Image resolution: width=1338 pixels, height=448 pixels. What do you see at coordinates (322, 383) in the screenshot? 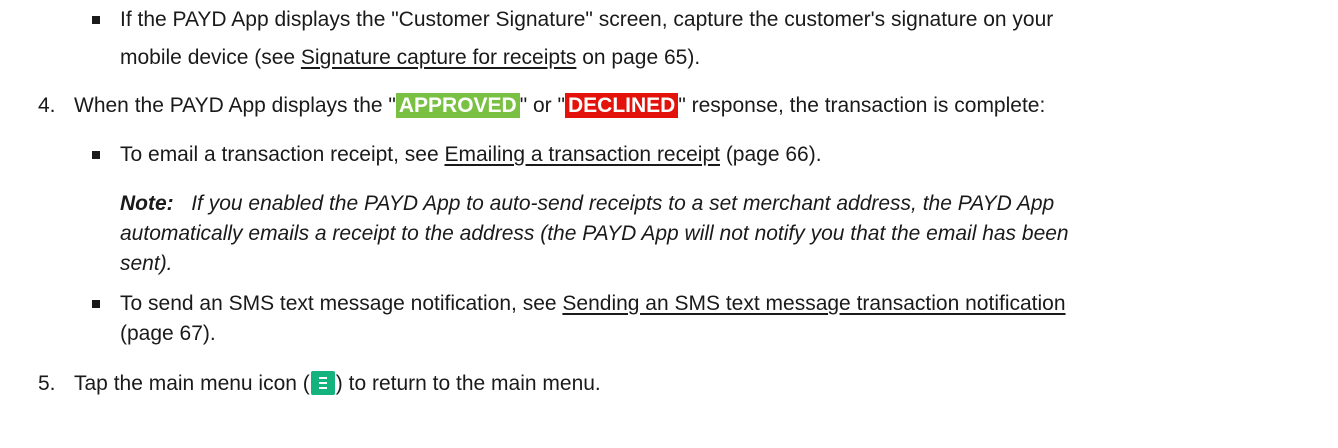
I see `main-menu-icon` at bounding box center [322, 383].